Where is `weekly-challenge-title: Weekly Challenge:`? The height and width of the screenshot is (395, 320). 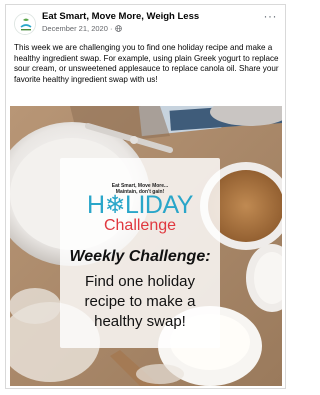 weekly-challenge-title: Weekly Challenge: is located at coordinates (140, 256).